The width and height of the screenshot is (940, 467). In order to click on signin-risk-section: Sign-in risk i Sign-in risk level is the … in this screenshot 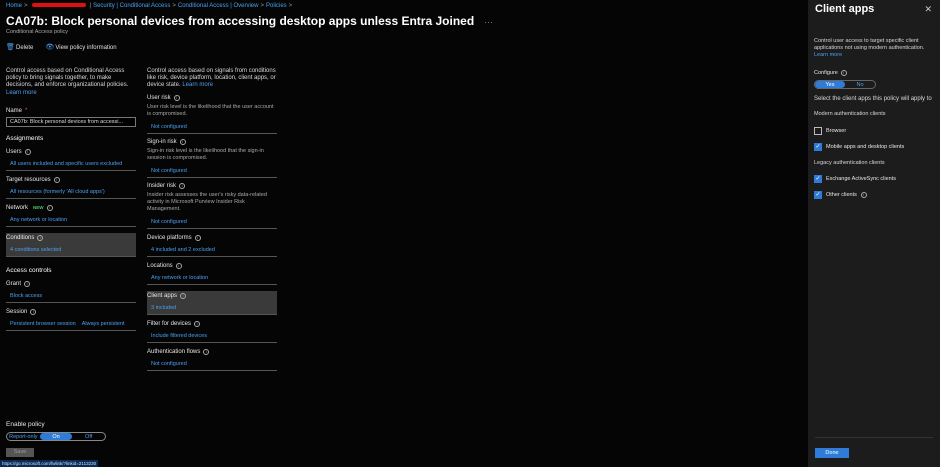, I will do `click(212, 158)`.